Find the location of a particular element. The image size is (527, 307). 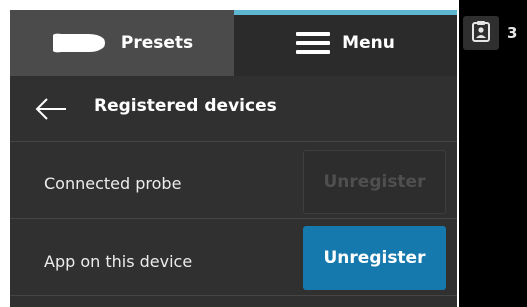

back-button is located at coordinates (51, 109).